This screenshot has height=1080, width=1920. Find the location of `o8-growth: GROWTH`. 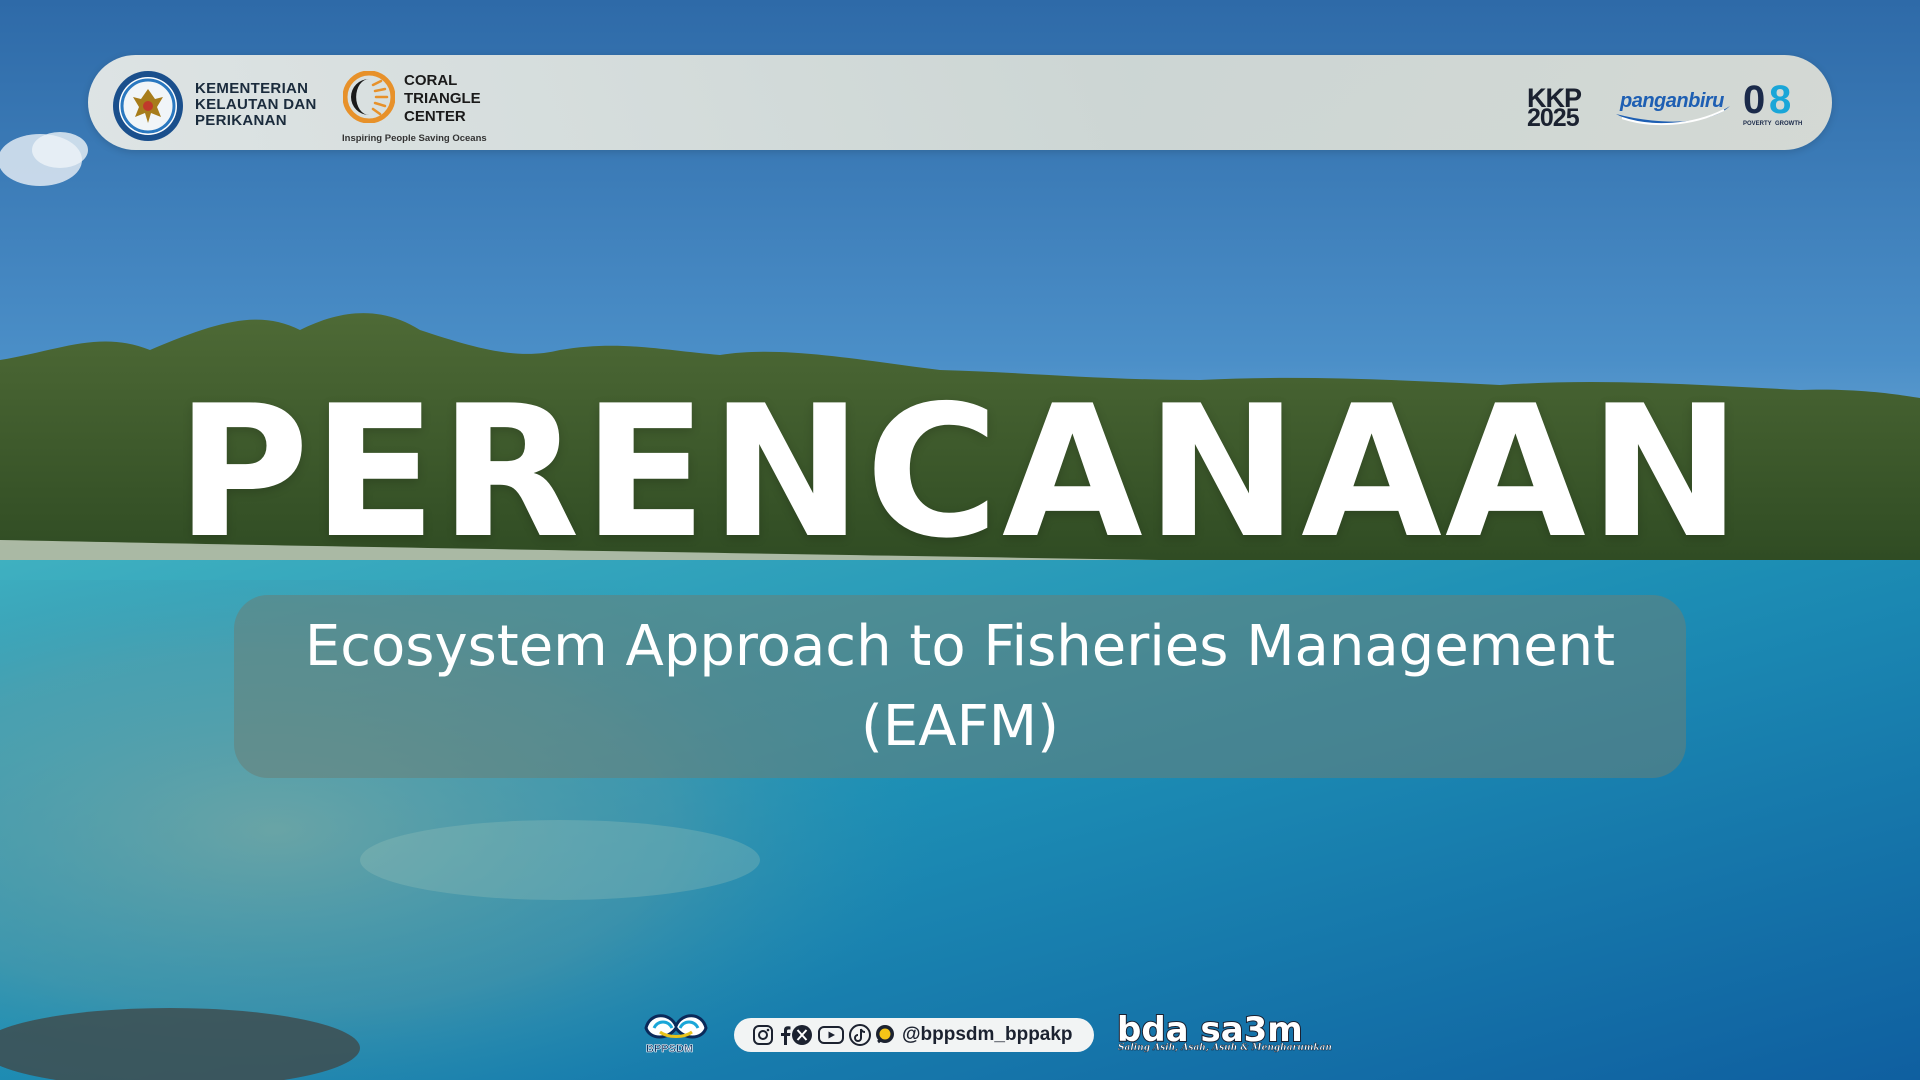

o8-growth: GROWTH is located at coordinates (1789, 124).